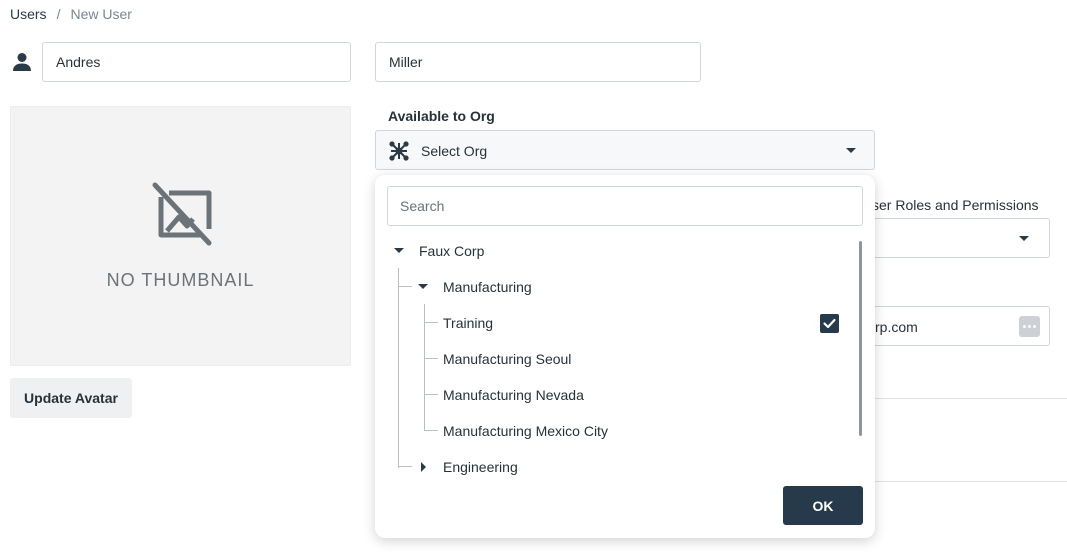 Image resolution: width=1067 pixels, height=559 pixels. I want to click on email-field-value: rp.com, so click(896, 327).